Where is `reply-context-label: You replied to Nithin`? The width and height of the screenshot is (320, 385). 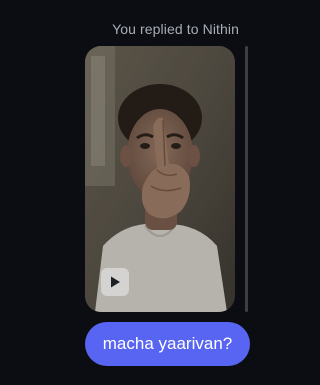
reply-context-label: You replied to Nithin is located at coordinates (175, 29).